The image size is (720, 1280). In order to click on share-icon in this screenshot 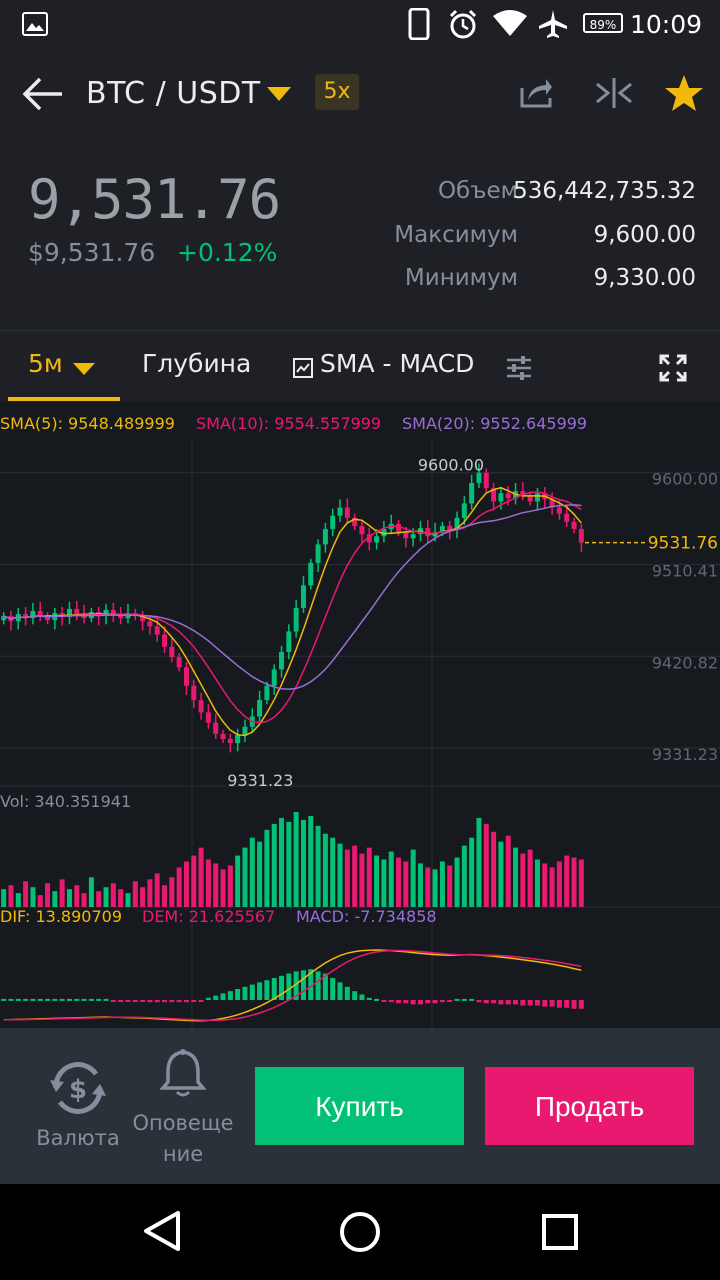, I will do `click(536, 92)`.